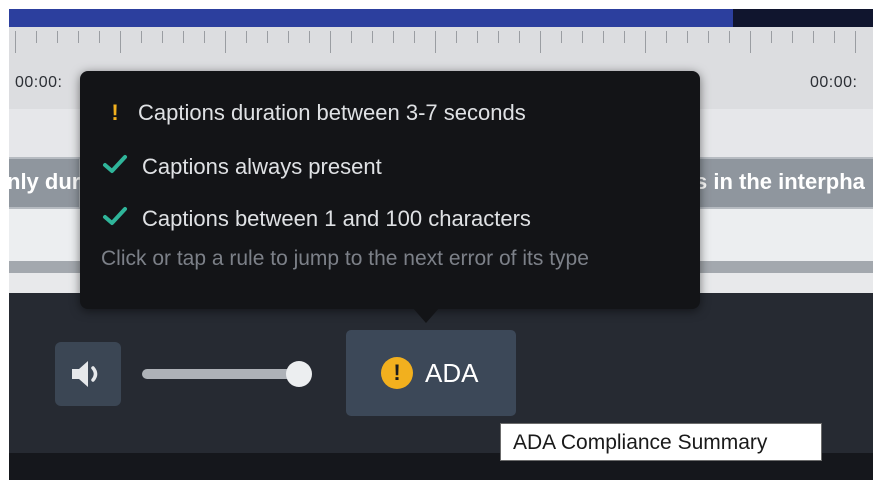 This screenshot has width=873, height=485. I want to click on caption-segment-text-right: s in the interpha, so click(780, 181).